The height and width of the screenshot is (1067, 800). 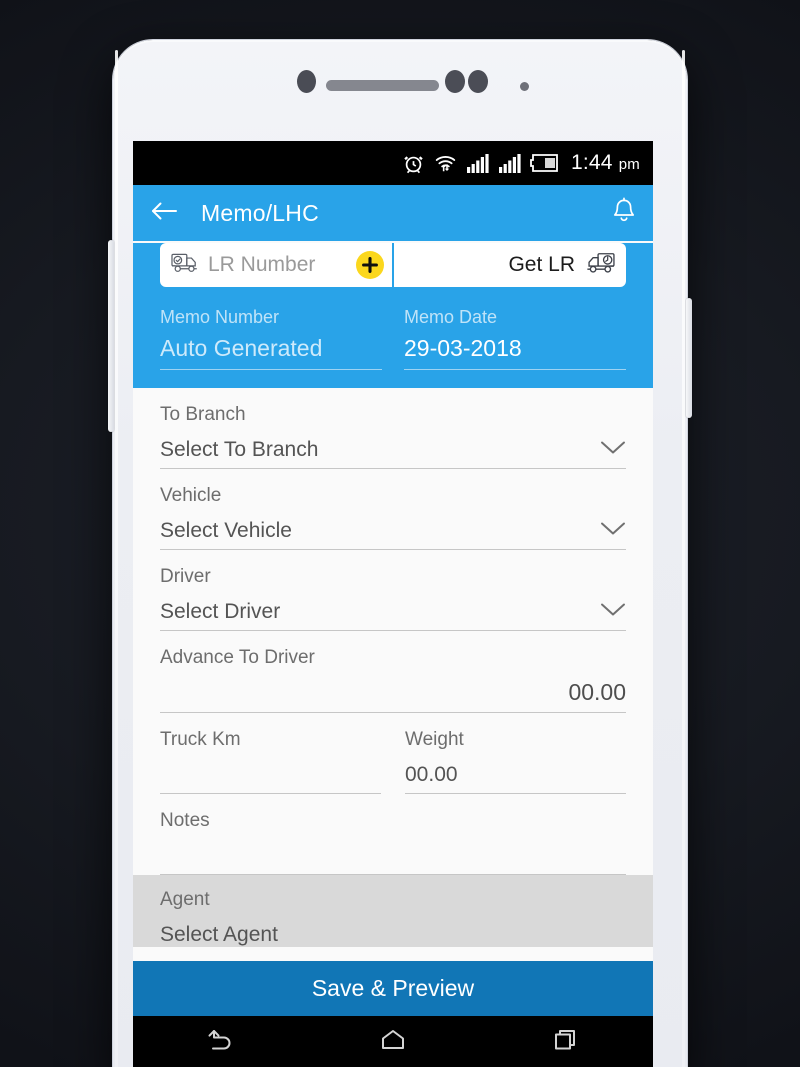 I want to click on driver-field: Driver Select Driver, so click(x=393, y=590).